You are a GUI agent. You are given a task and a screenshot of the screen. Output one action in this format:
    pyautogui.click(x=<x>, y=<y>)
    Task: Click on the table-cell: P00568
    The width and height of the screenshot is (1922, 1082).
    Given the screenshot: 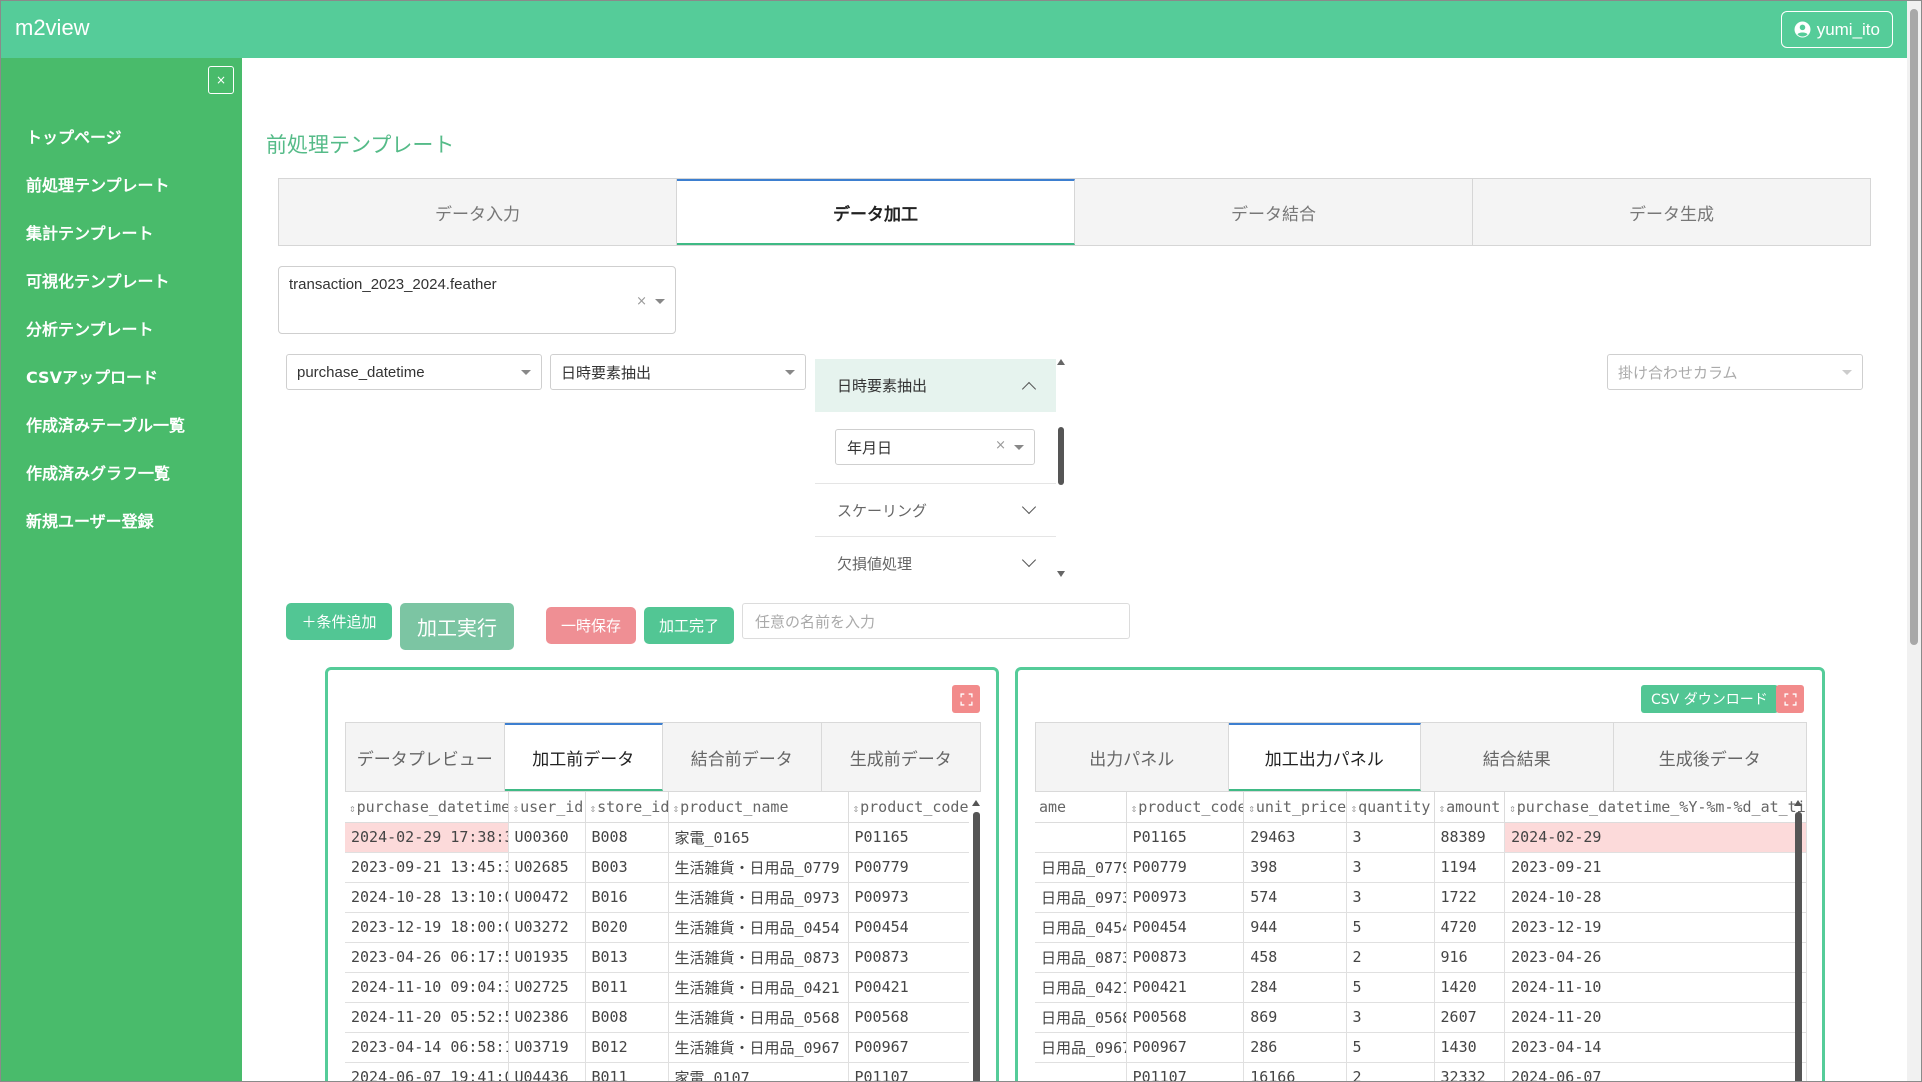 What is the action you would take?
    pyautogui.click(x=1185, y=1017)
    